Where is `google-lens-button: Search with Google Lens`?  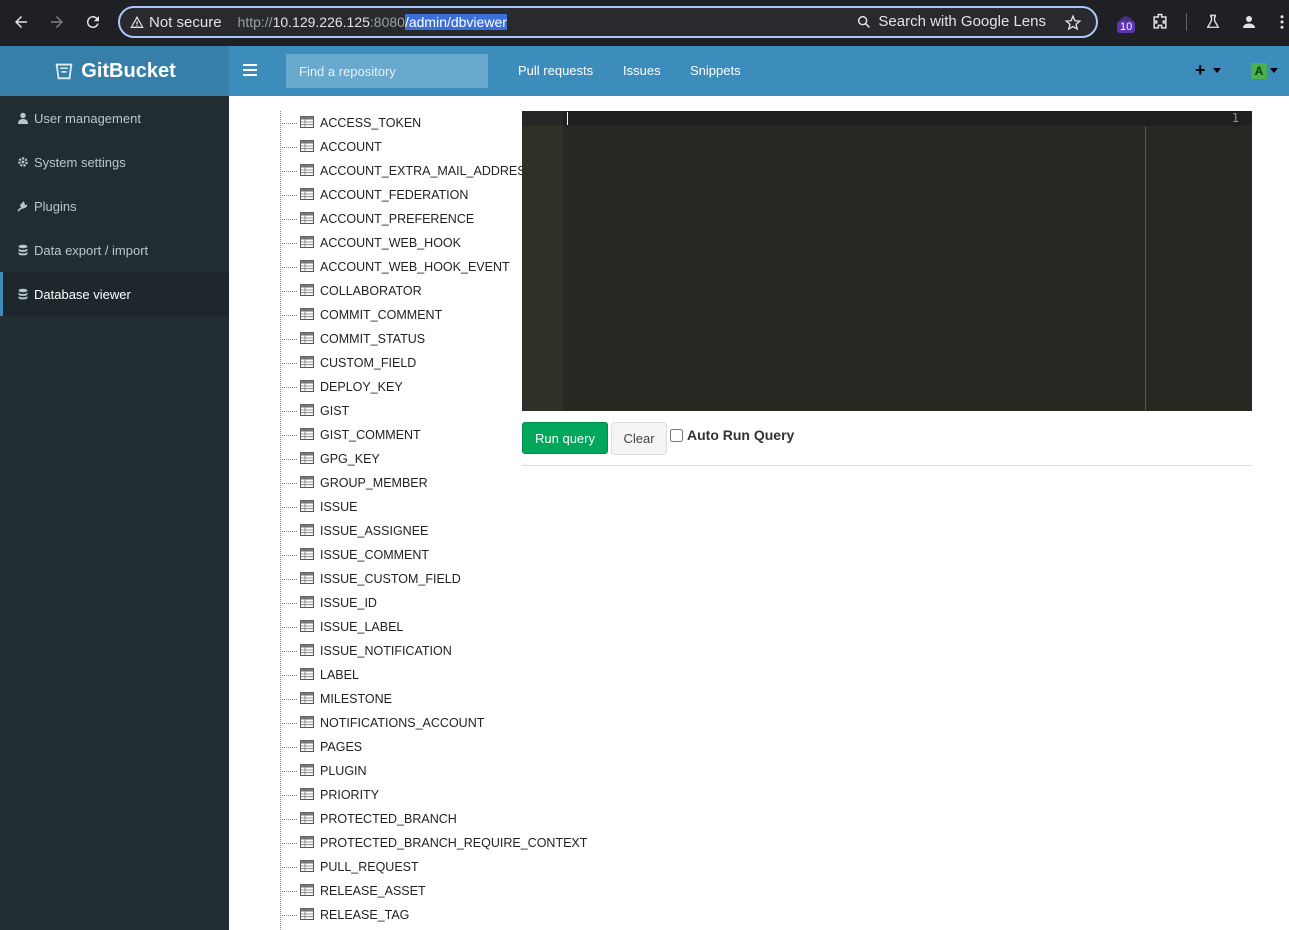 google-lens-button: Search with Google Lens is located at coordinates (951, 21).